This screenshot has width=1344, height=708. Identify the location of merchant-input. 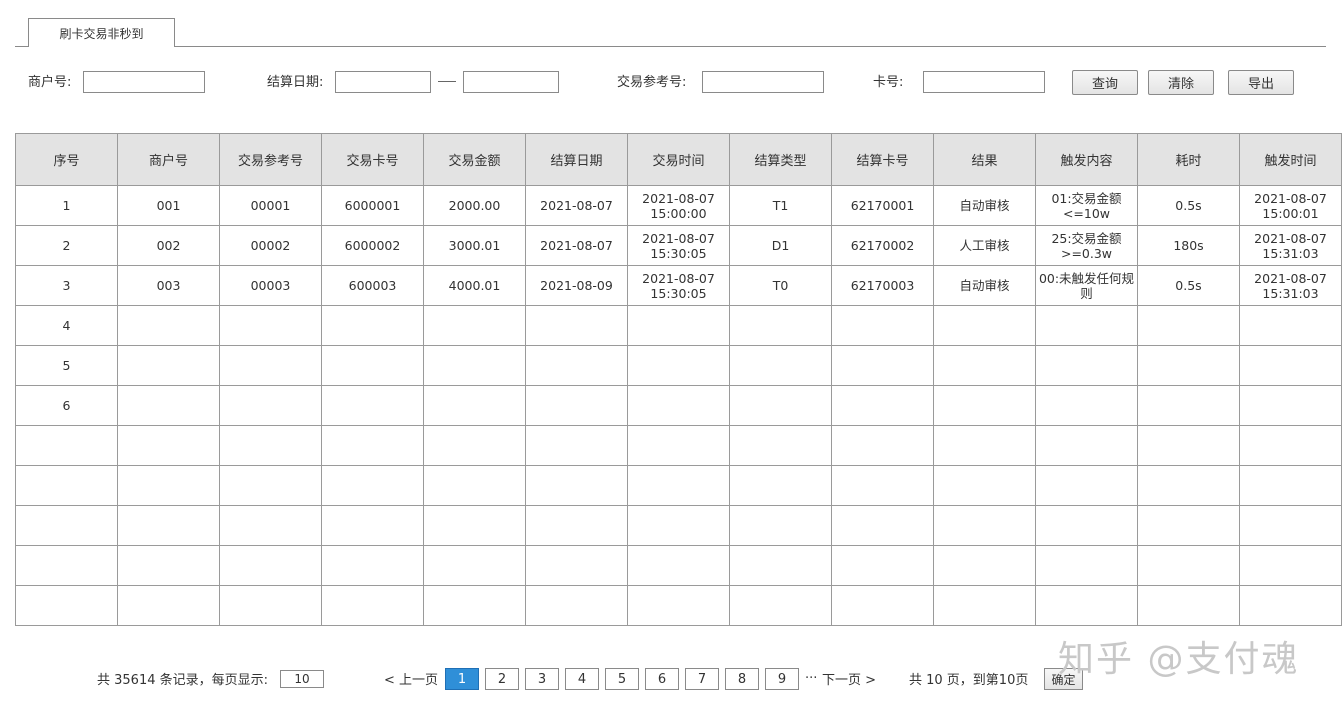
(144, 82).